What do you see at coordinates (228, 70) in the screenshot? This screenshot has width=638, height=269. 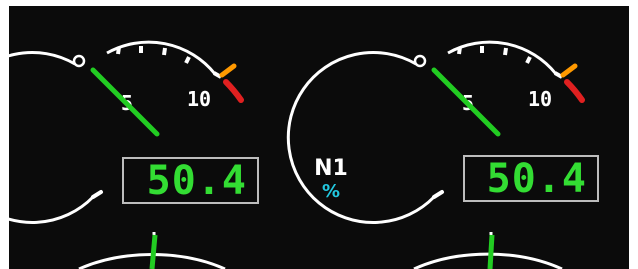 I see `engine-1-caution-mark` at bounding box center [228, 70].